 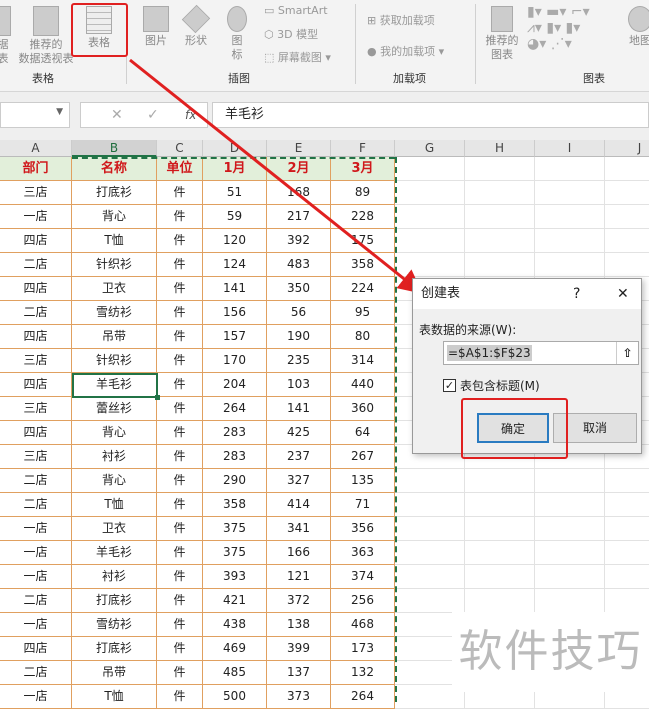 What do you see at coordinates (500, 386) in the screenshot?
I see `has-headers-label: 表包含标题(M)` at bounding box center [500, 386].